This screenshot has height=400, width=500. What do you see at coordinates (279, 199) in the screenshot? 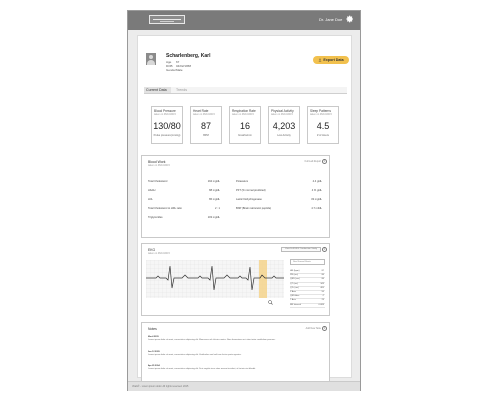
I see `lab-row: Lactic Dehydrogenase 33 mg/dL` at bounding box center [279, 199].